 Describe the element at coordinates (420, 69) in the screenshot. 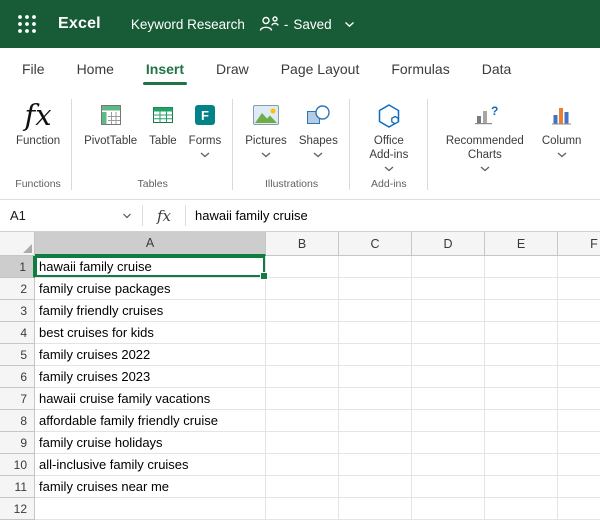

I see `tab-formulas: Formulas` at that location.